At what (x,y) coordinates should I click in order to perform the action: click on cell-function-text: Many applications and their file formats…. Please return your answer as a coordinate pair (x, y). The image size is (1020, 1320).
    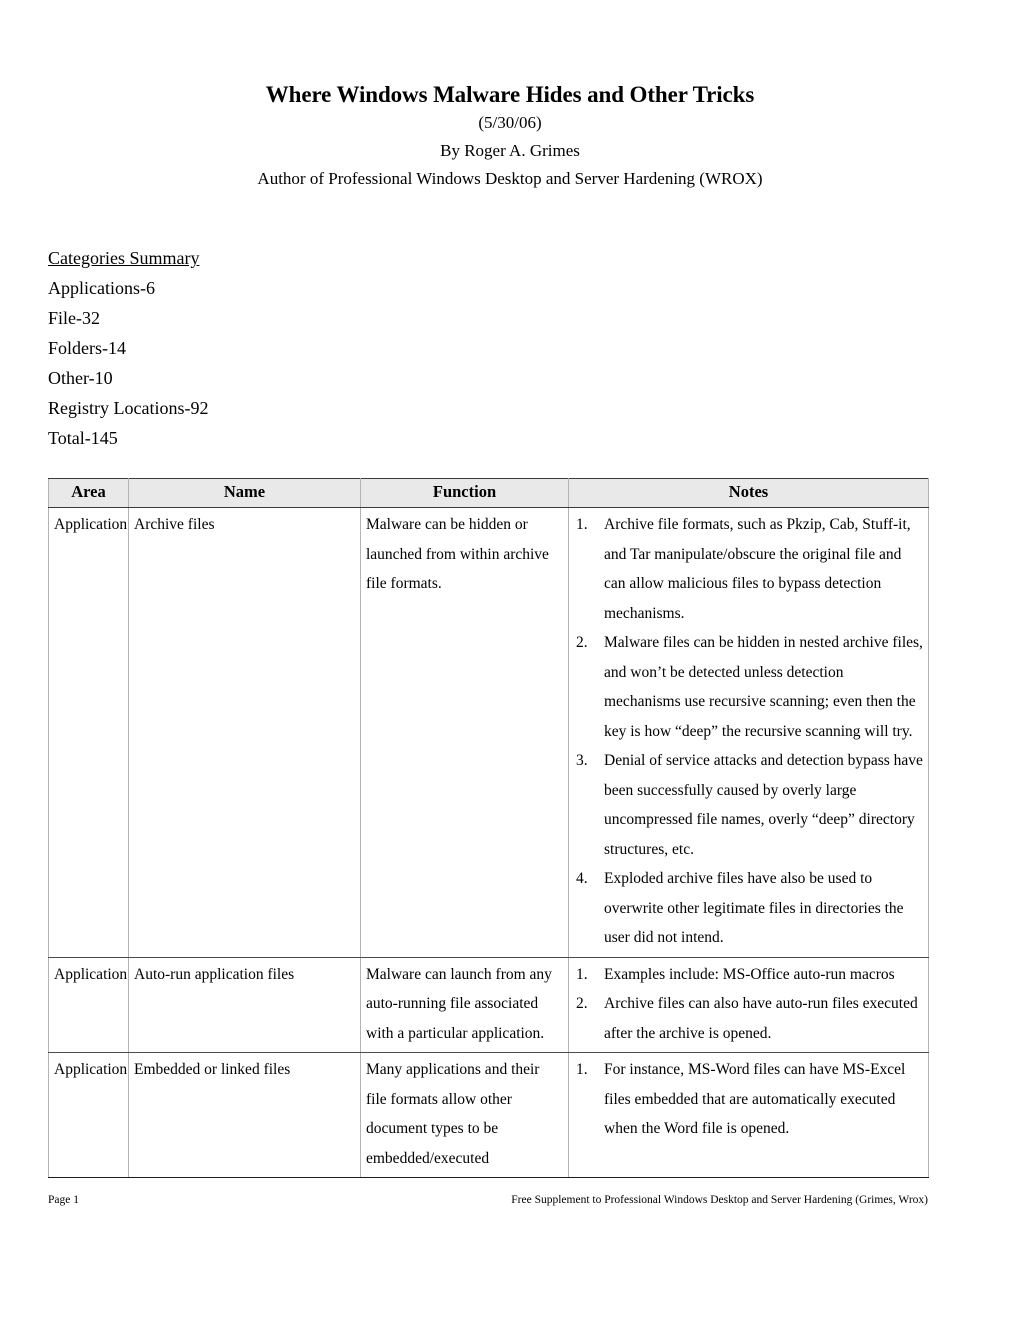
    Looking at the image, I should click on (453, 1114).